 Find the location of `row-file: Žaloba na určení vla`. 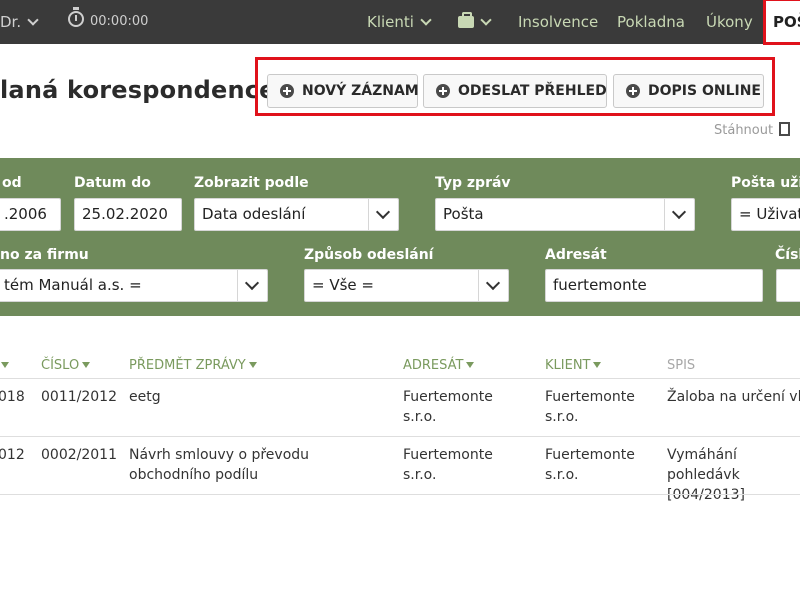

row-file: Žaloba na určení vla is located at coordinates (733, 397).